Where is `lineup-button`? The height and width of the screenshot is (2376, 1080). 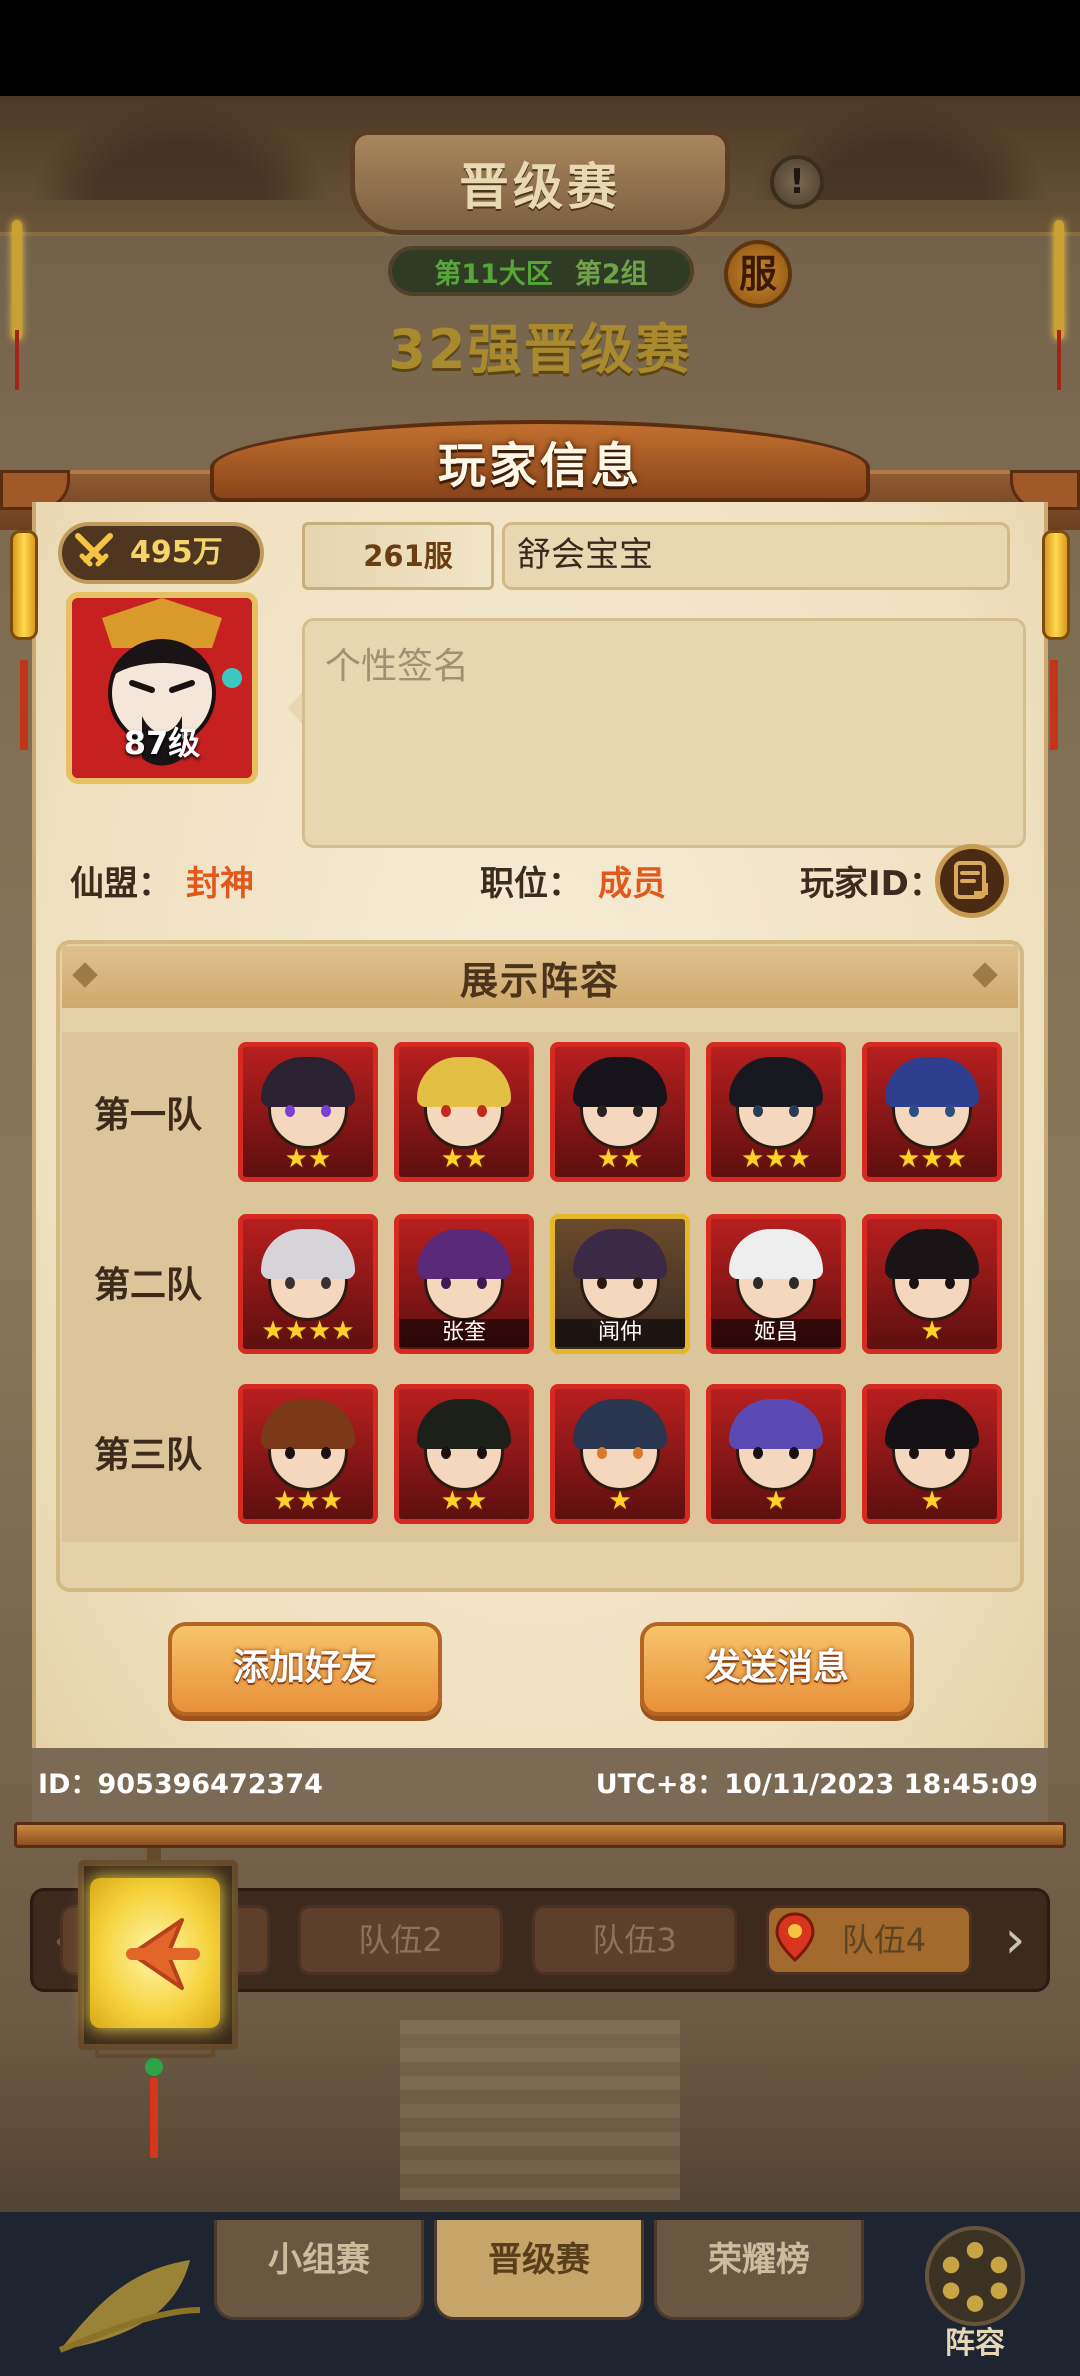
lineup-button is located at coordinates (975, 2276).